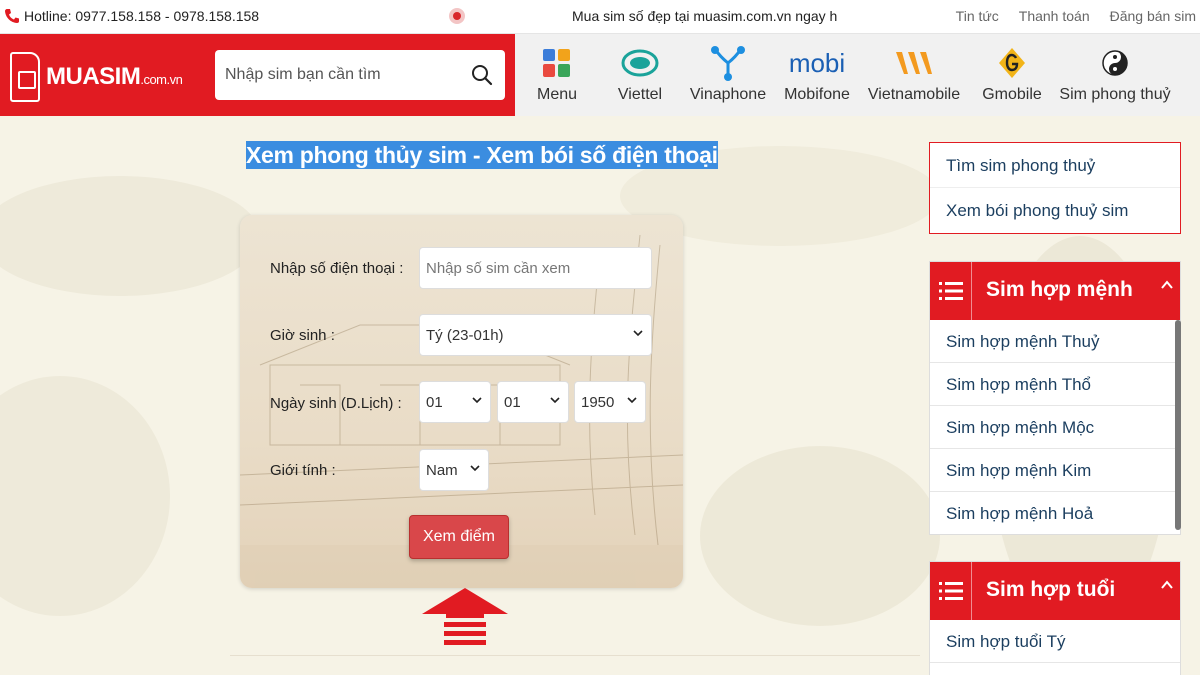  I want to click on panel-menh-title: Sim hợp mệnh, so click(1059, 289).